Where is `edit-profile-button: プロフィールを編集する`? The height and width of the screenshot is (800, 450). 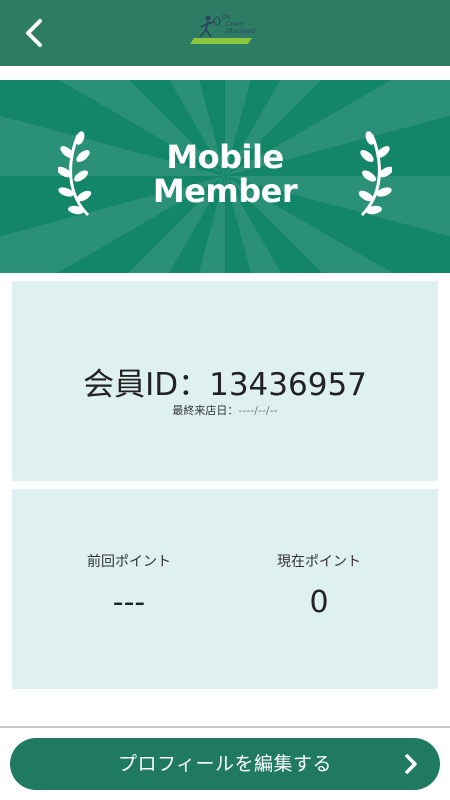 edit-profile-button: プロフィールを編集する is located at coordinates (225, 764).